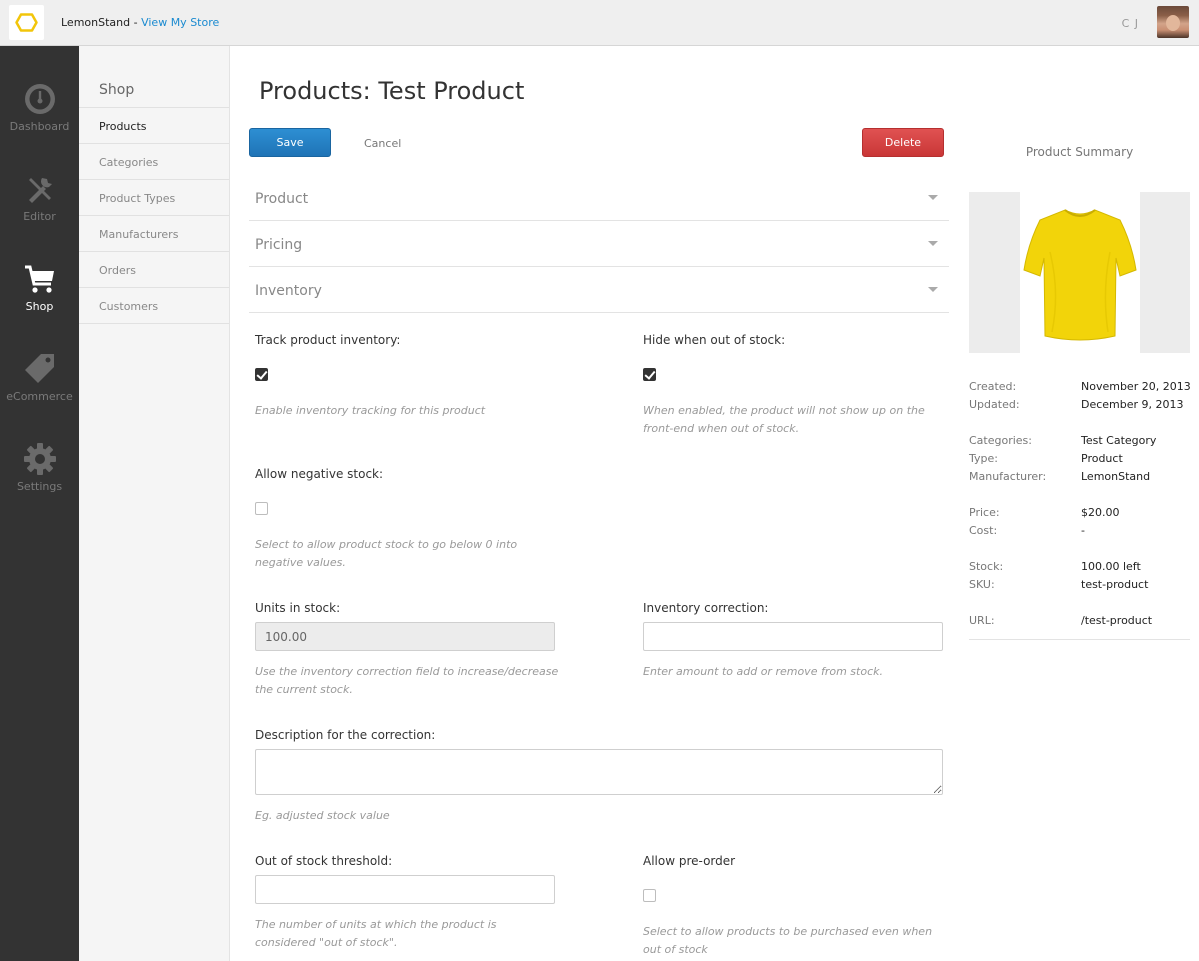 This screenshot has width=1199, height=961. What do you see at coordinates (1116, 476) in the screenshot?
I see `summary-value: LemonStand` at bounding box center [1116, 476].